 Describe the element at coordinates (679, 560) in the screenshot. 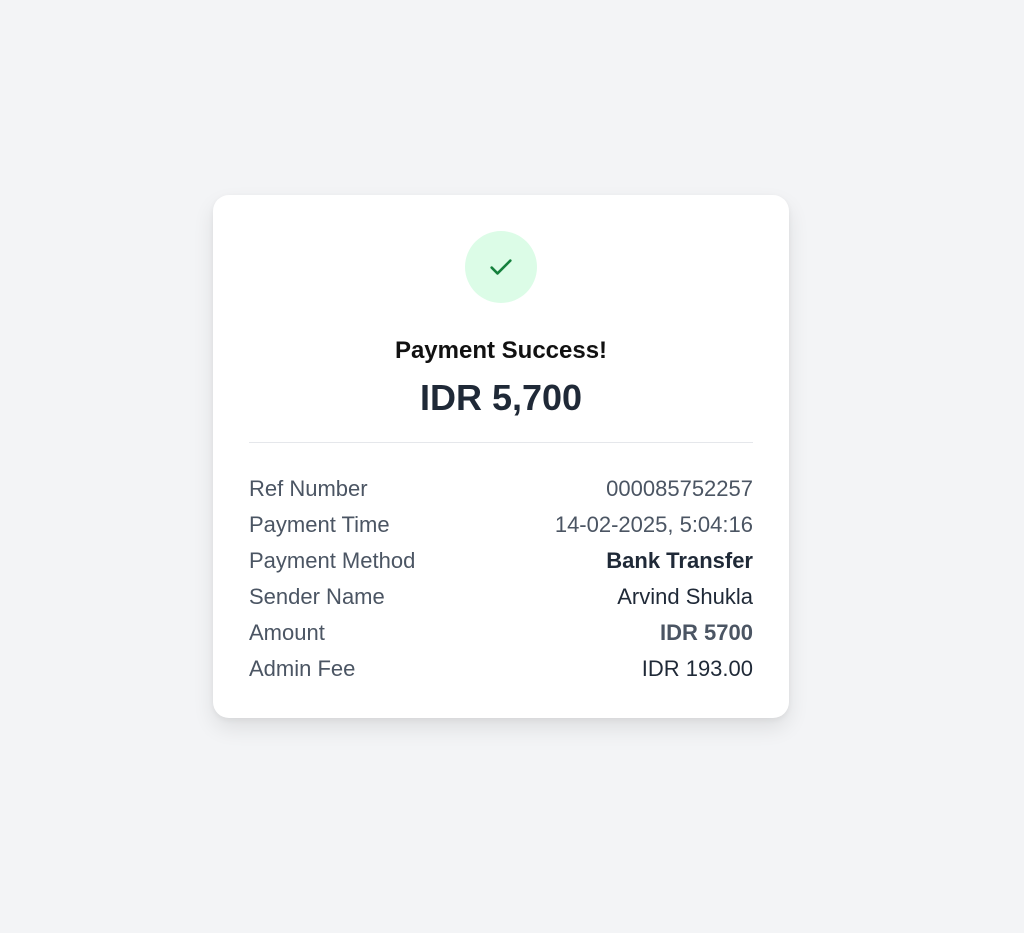

I see `payment-method-value: Bank Transfer` at that location.